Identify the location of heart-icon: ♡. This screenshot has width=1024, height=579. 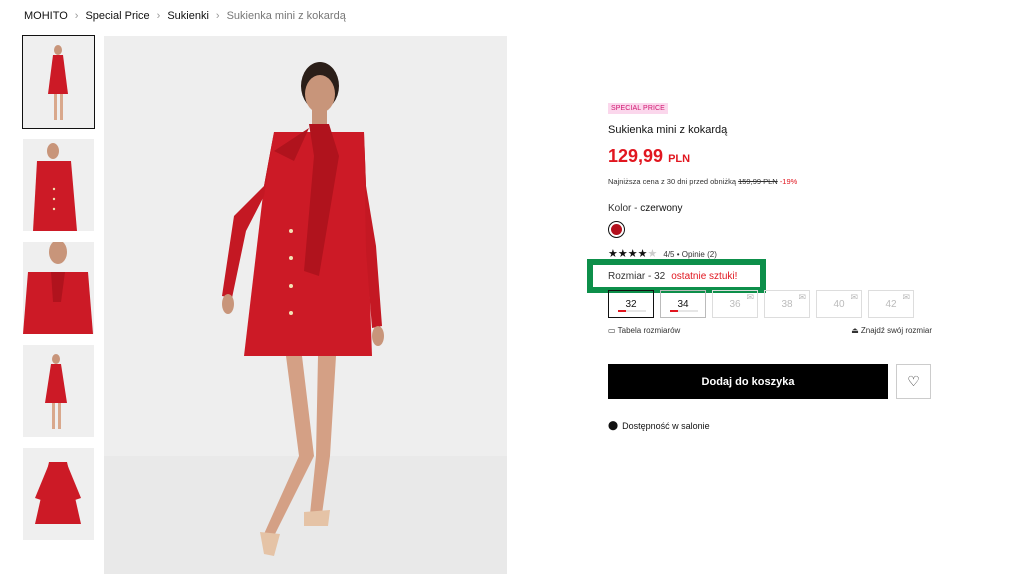
(913, 381).